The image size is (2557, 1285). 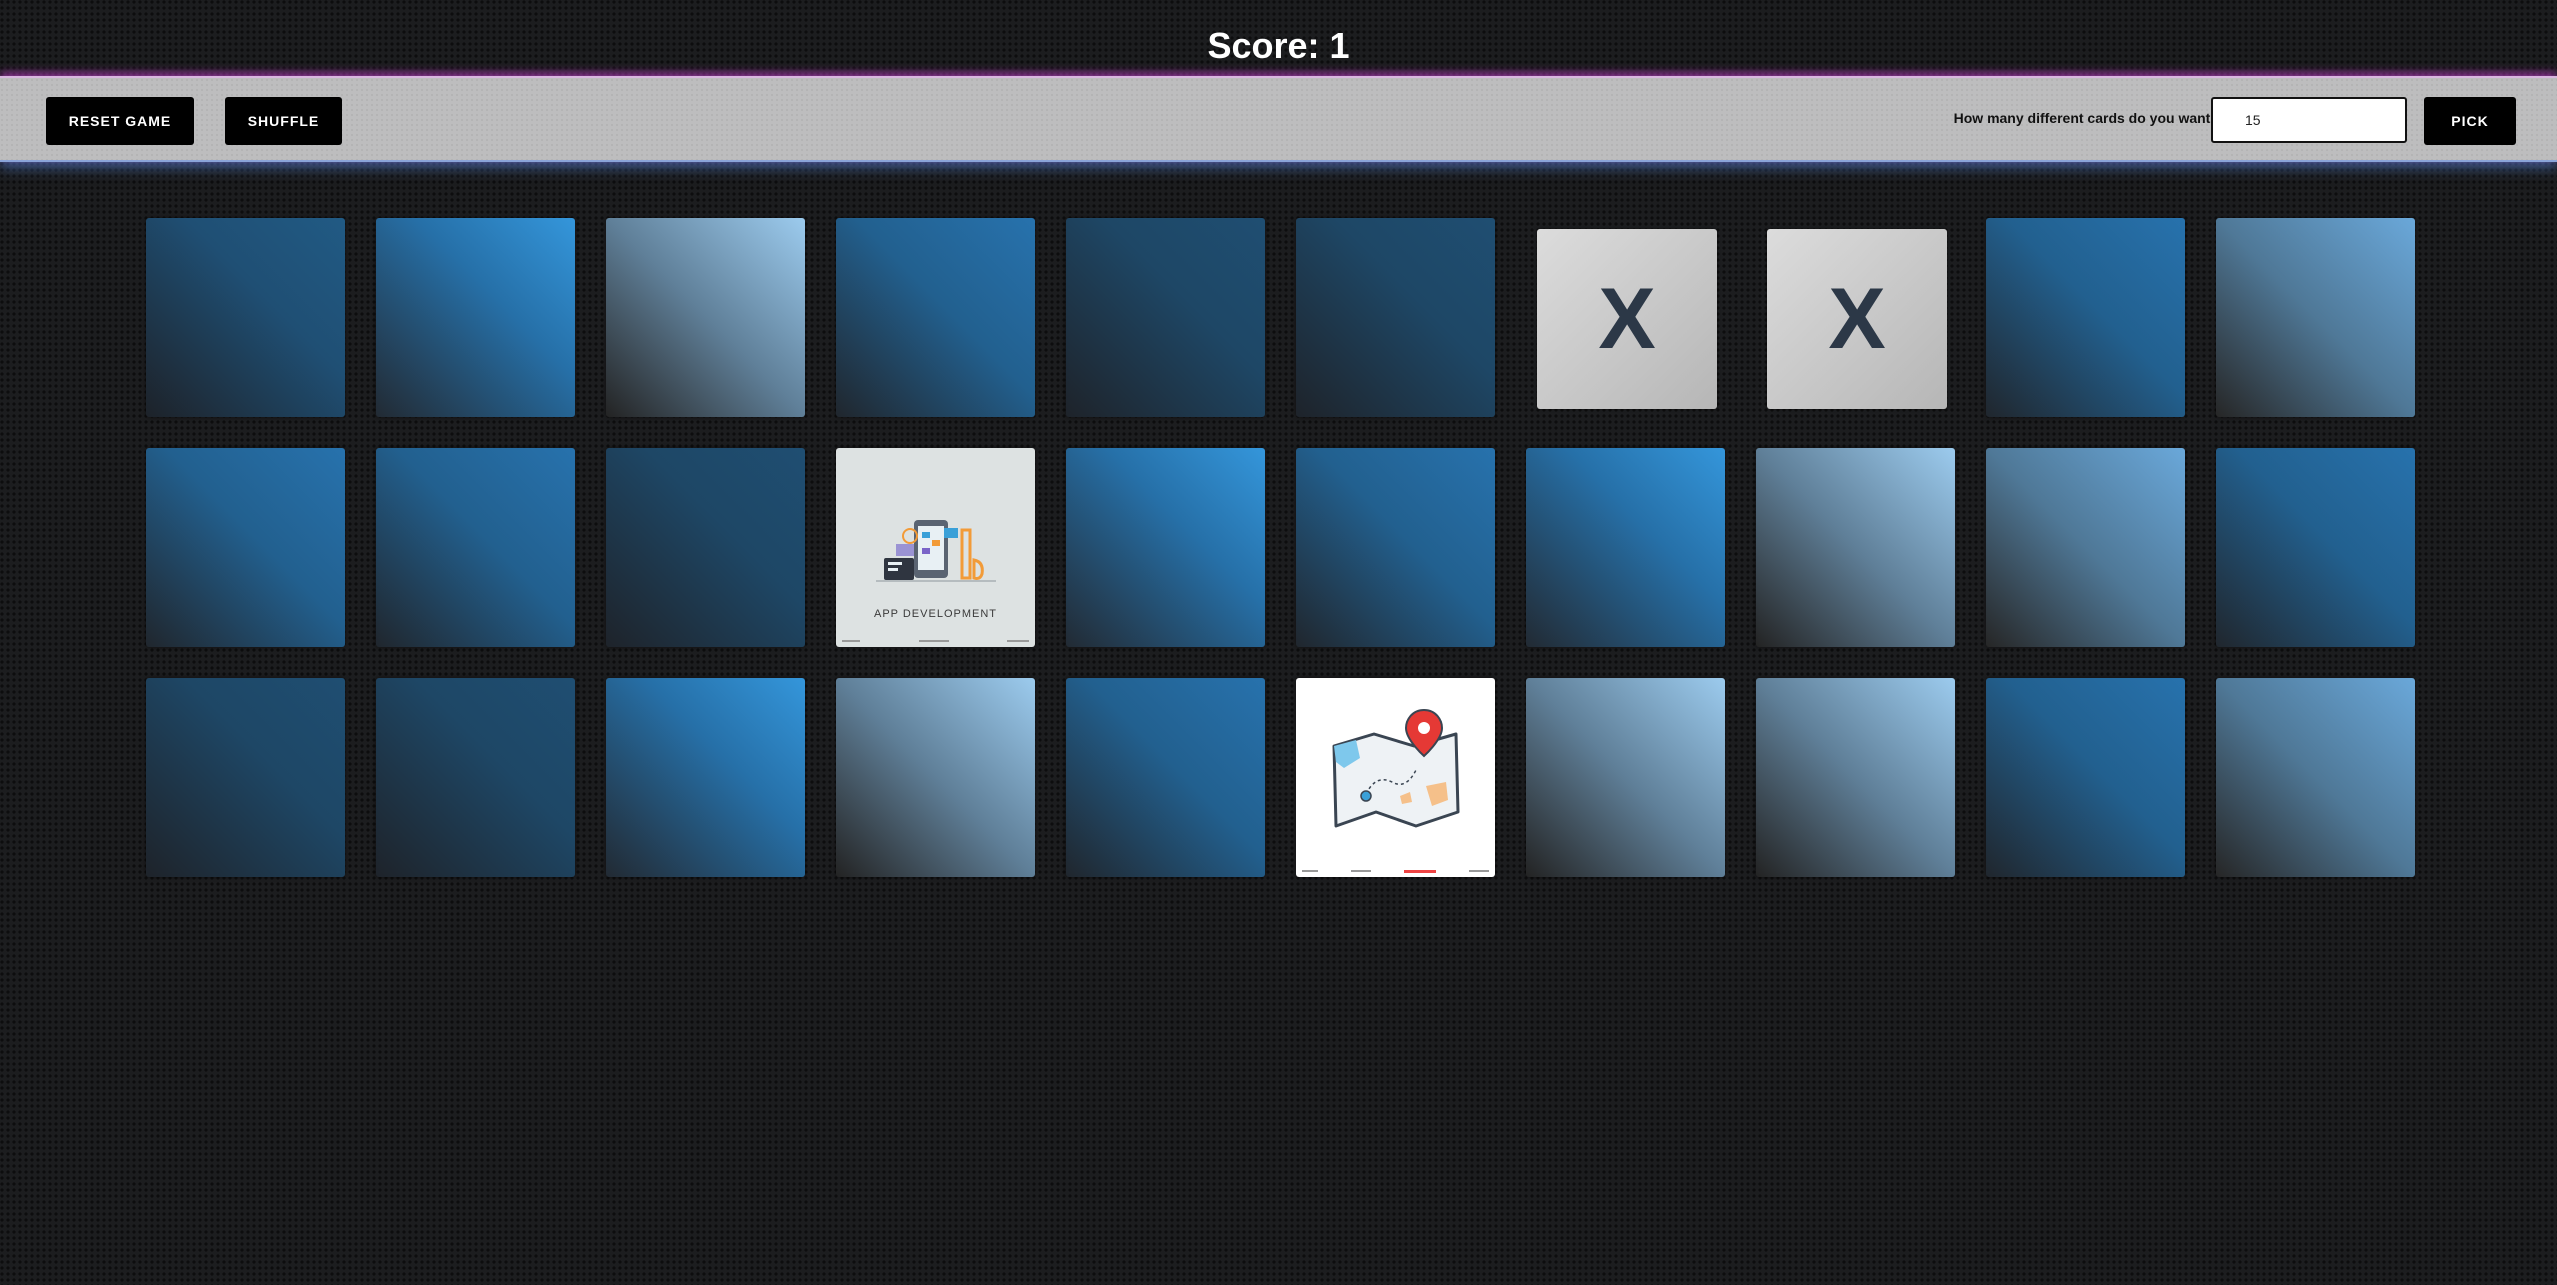 I want to click on card-caption: APP DEVELOPMENT, so click(x=935, y=614).